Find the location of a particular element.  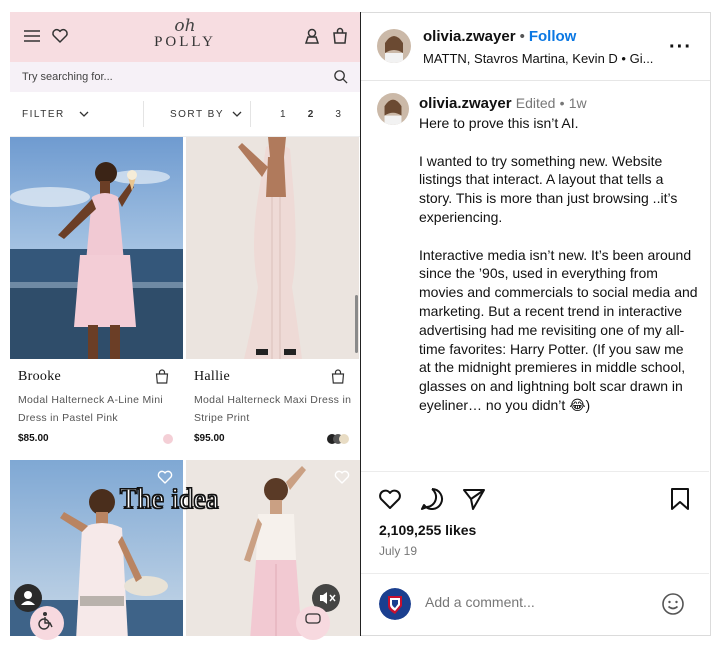

caption-header: olivia.zwayer Edited • 1w is located at coordinates (503, 103).